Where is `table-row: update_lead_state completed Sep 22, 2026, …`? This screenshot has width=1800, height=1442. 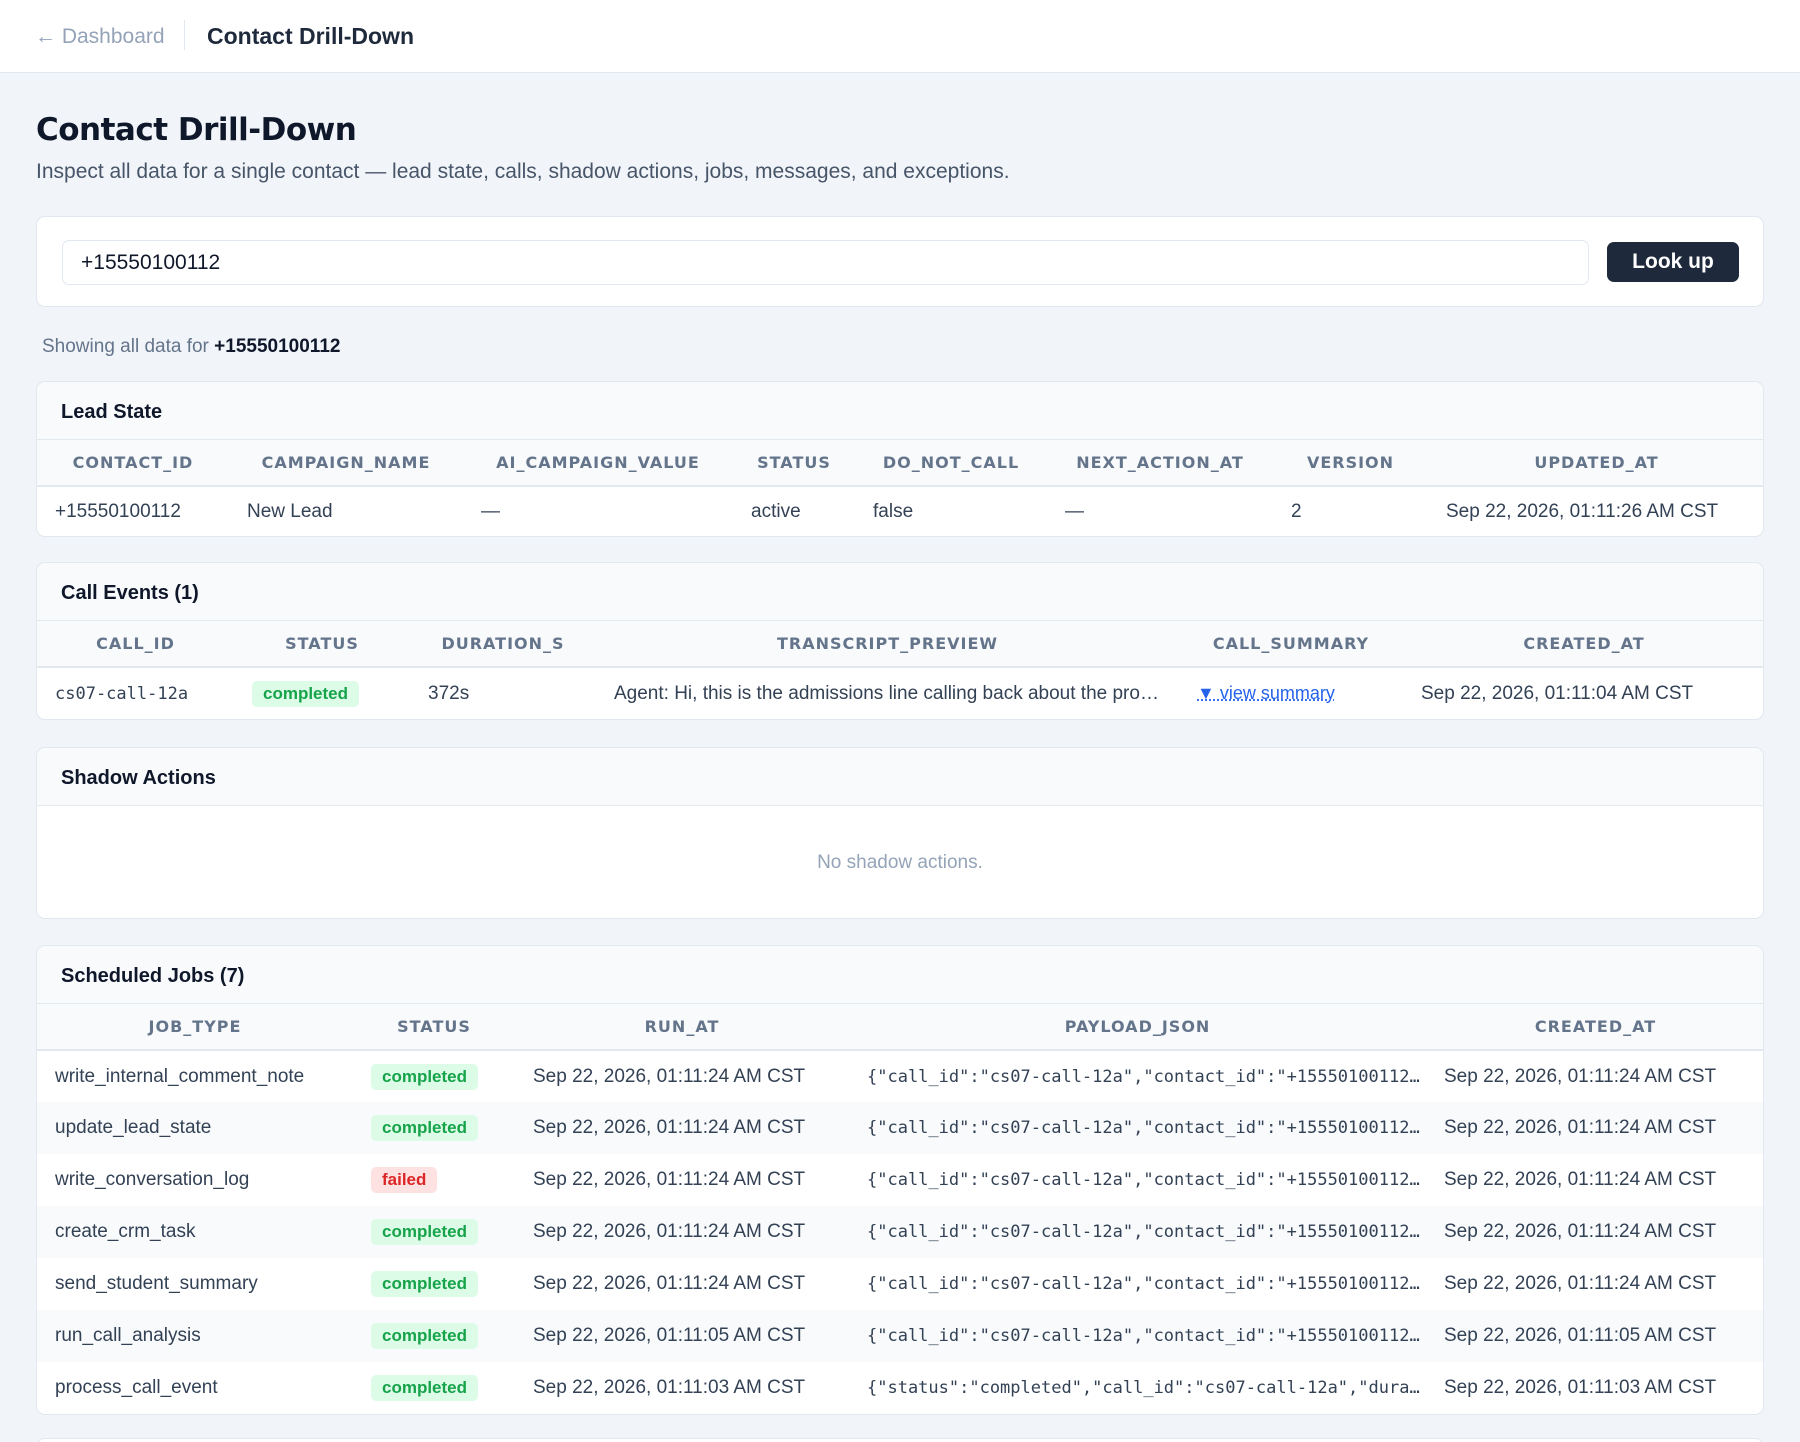 table-row: update_lead_state completed Sep 22, 2026, … is located at coordinates (900, 1128).